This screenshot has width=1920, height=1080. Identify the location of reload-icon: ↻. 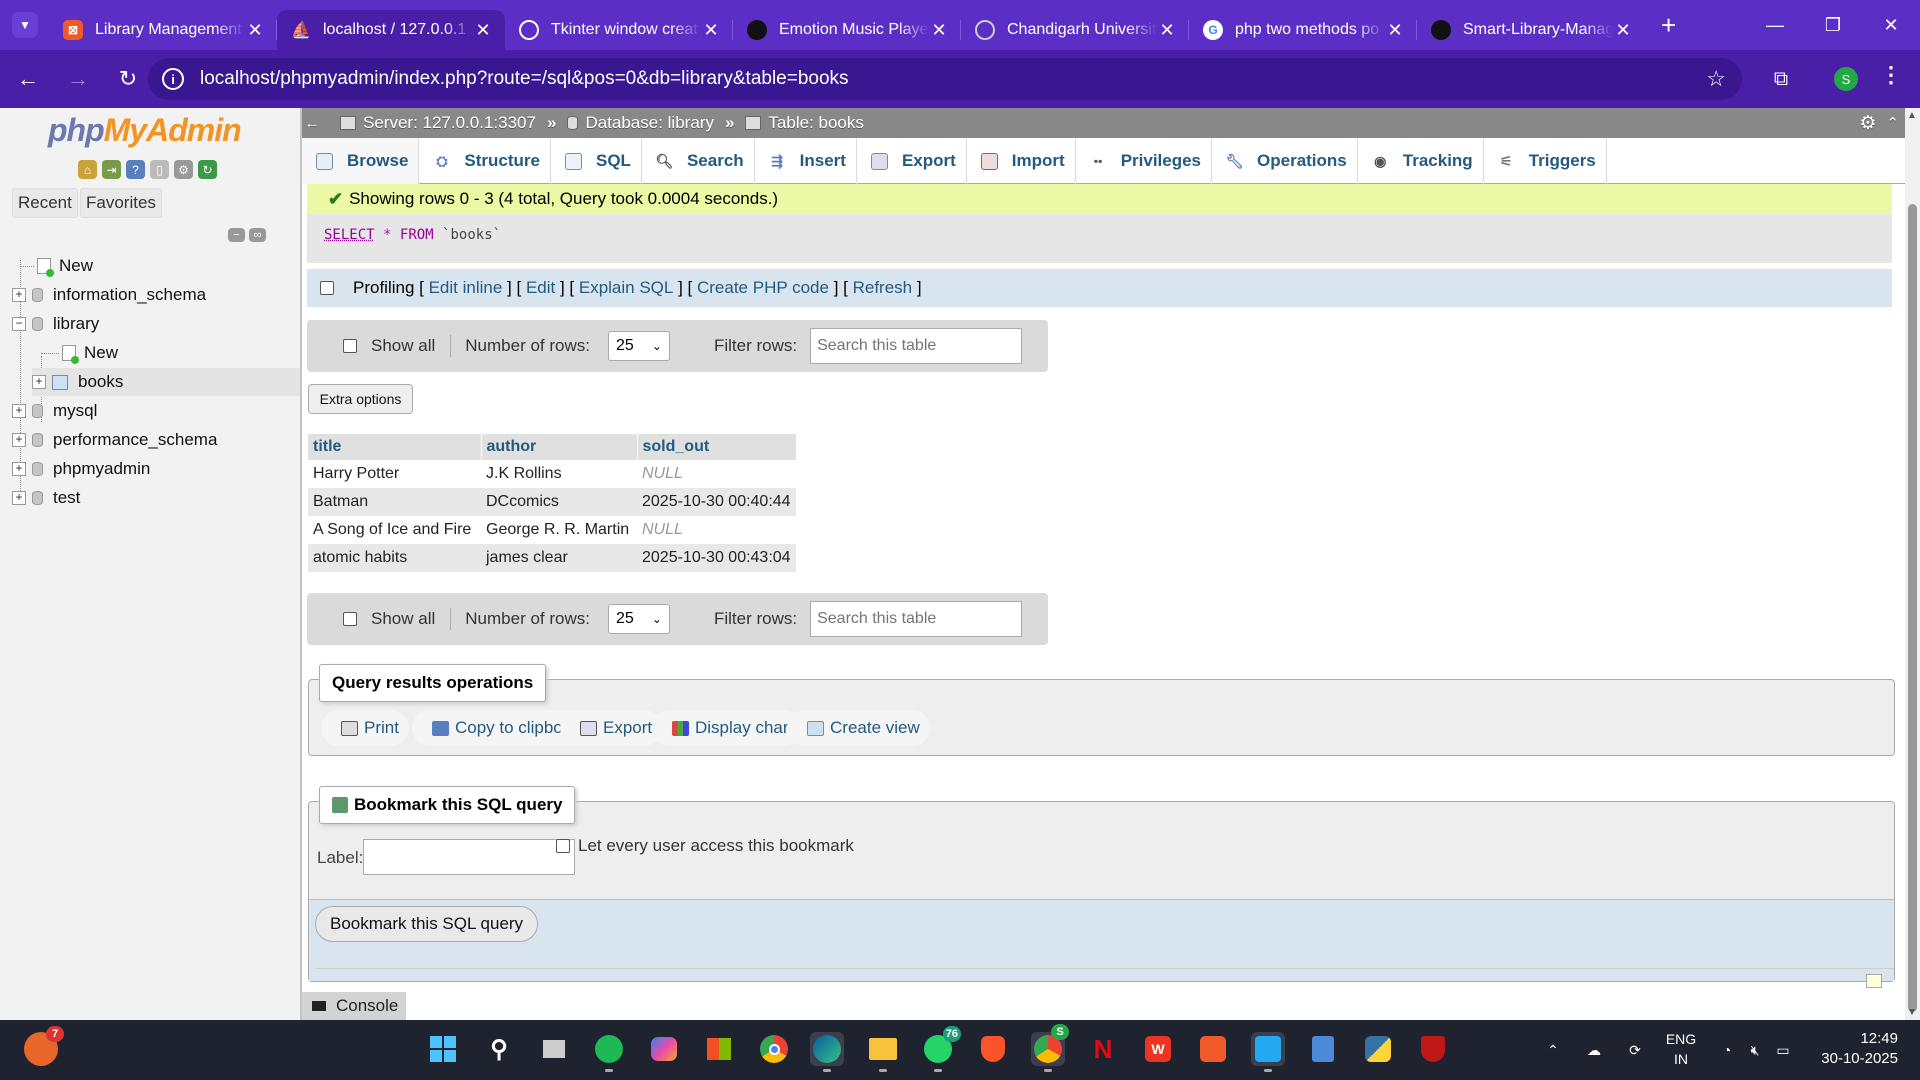
(128, 79).